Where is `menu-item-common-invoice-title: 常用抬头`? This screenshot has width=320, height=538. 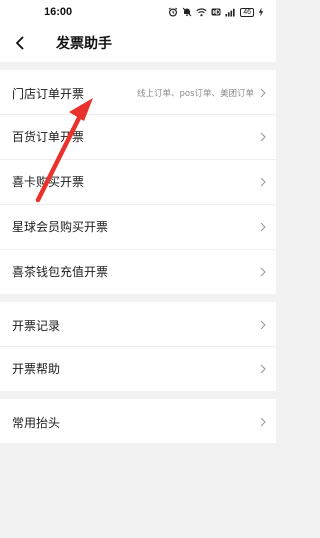 menu-item-common-invoice-title: 常用抬头 is located at coordinates (138, 421).